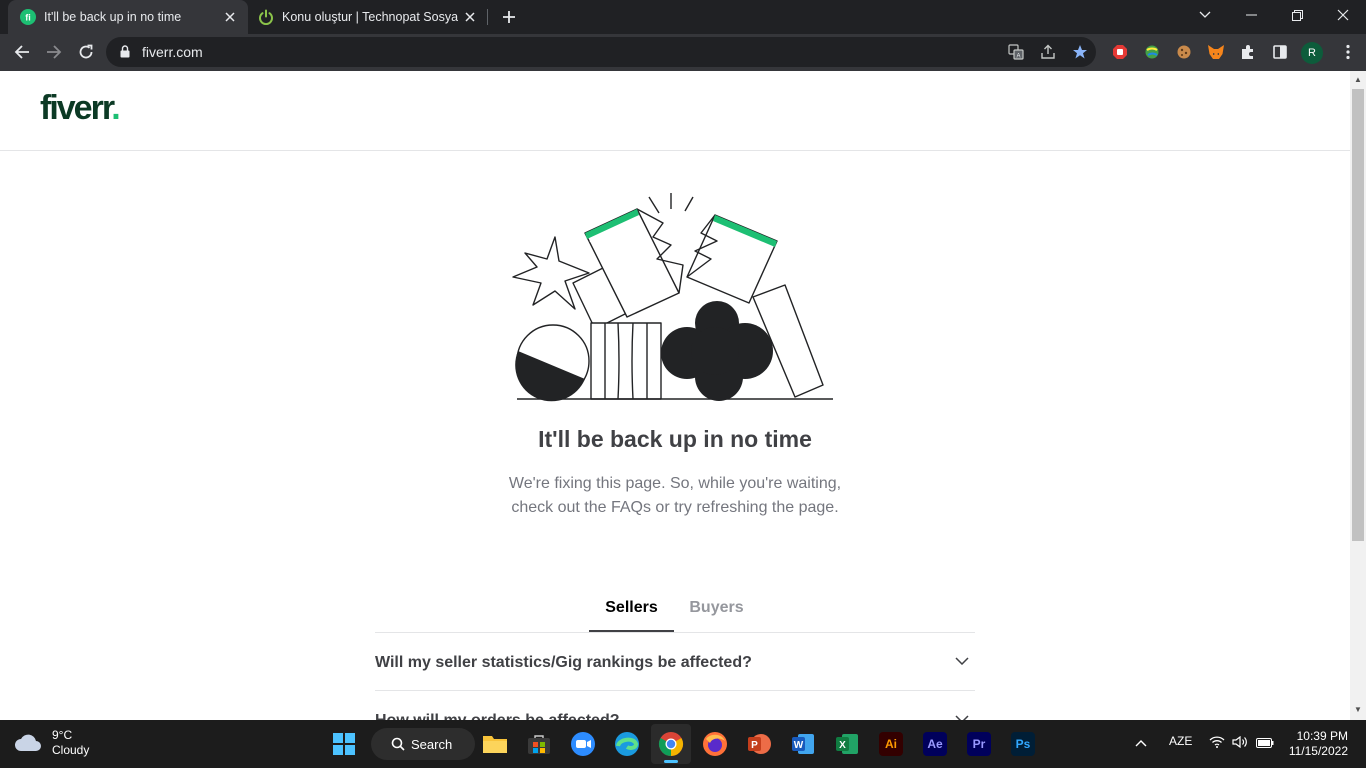 Image resolution: width=1366 pixels, height=768 pixels. Describe the element at coordinates (1048, 52) in the screenshot. I see `share-icon` at that location.